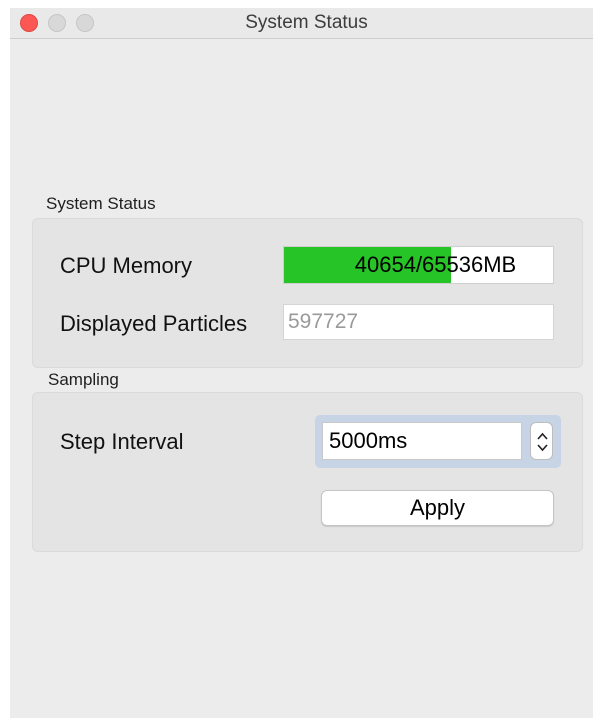  Describe the element at coordinates (83, 379) in the screenshot. I see `sampling-group-title: Sampling` at that location.